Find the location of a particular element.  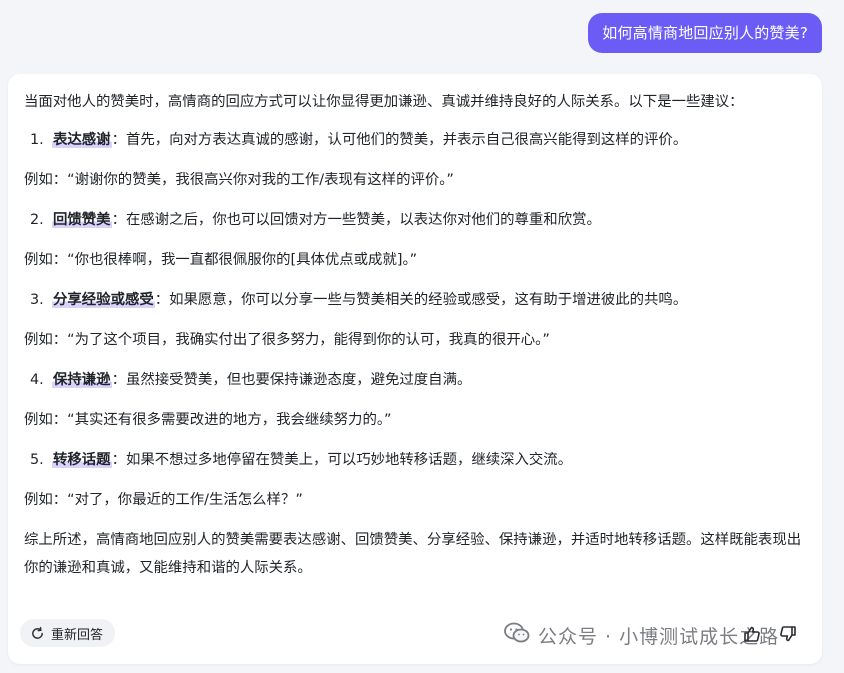

list-description: ：如果愿意，你可以分享一些与赞美相关的经验或感受，这有助于增进彼此的共鸣。 is located at coordinates (421, 300).